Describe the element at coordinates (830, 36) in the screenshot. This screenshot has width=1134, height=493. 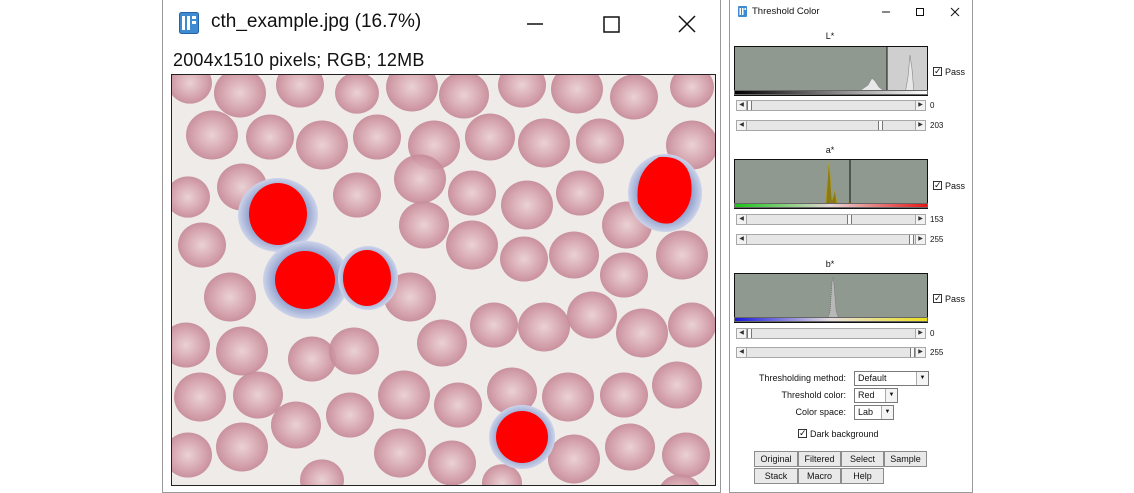
I see `channel-label-l: L*` at that location.